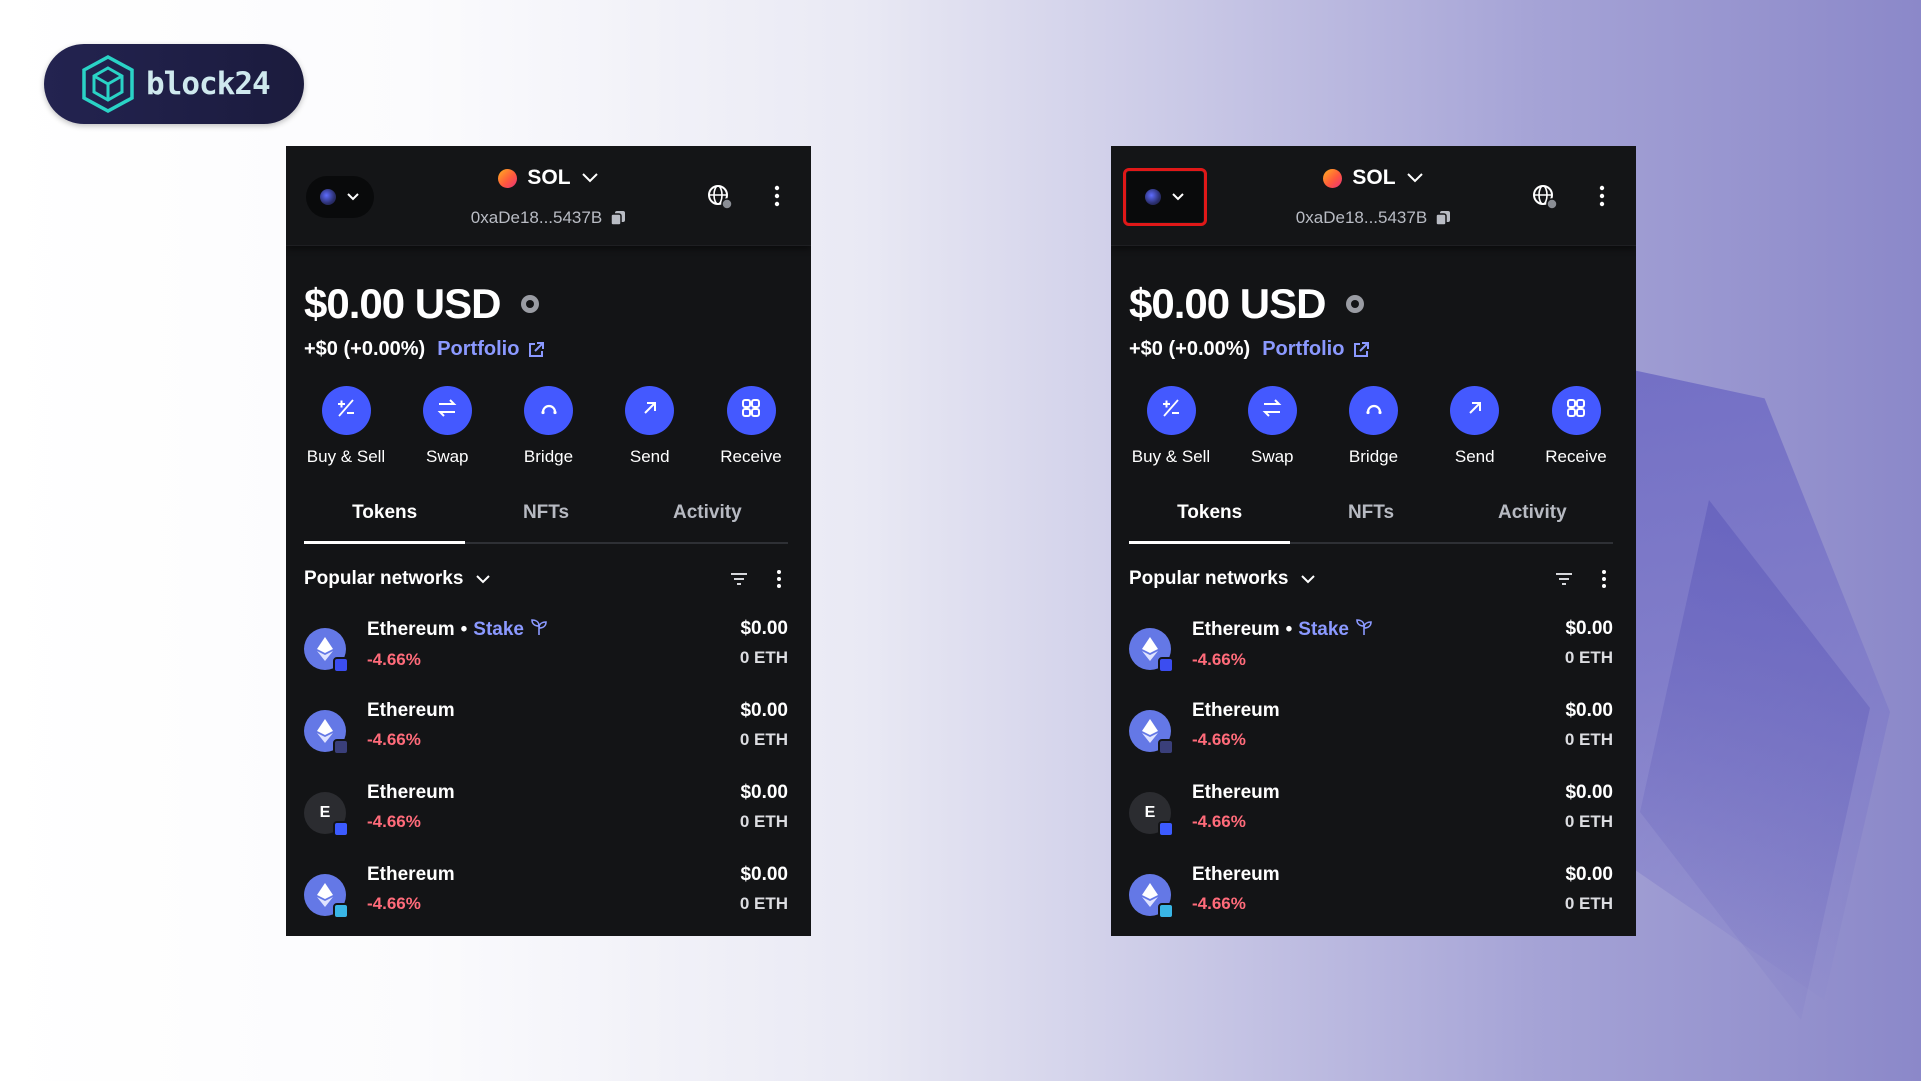 This screenshot has width=1921, height=1081. I want to click on chevron-down-icon, so click(1178, 197).